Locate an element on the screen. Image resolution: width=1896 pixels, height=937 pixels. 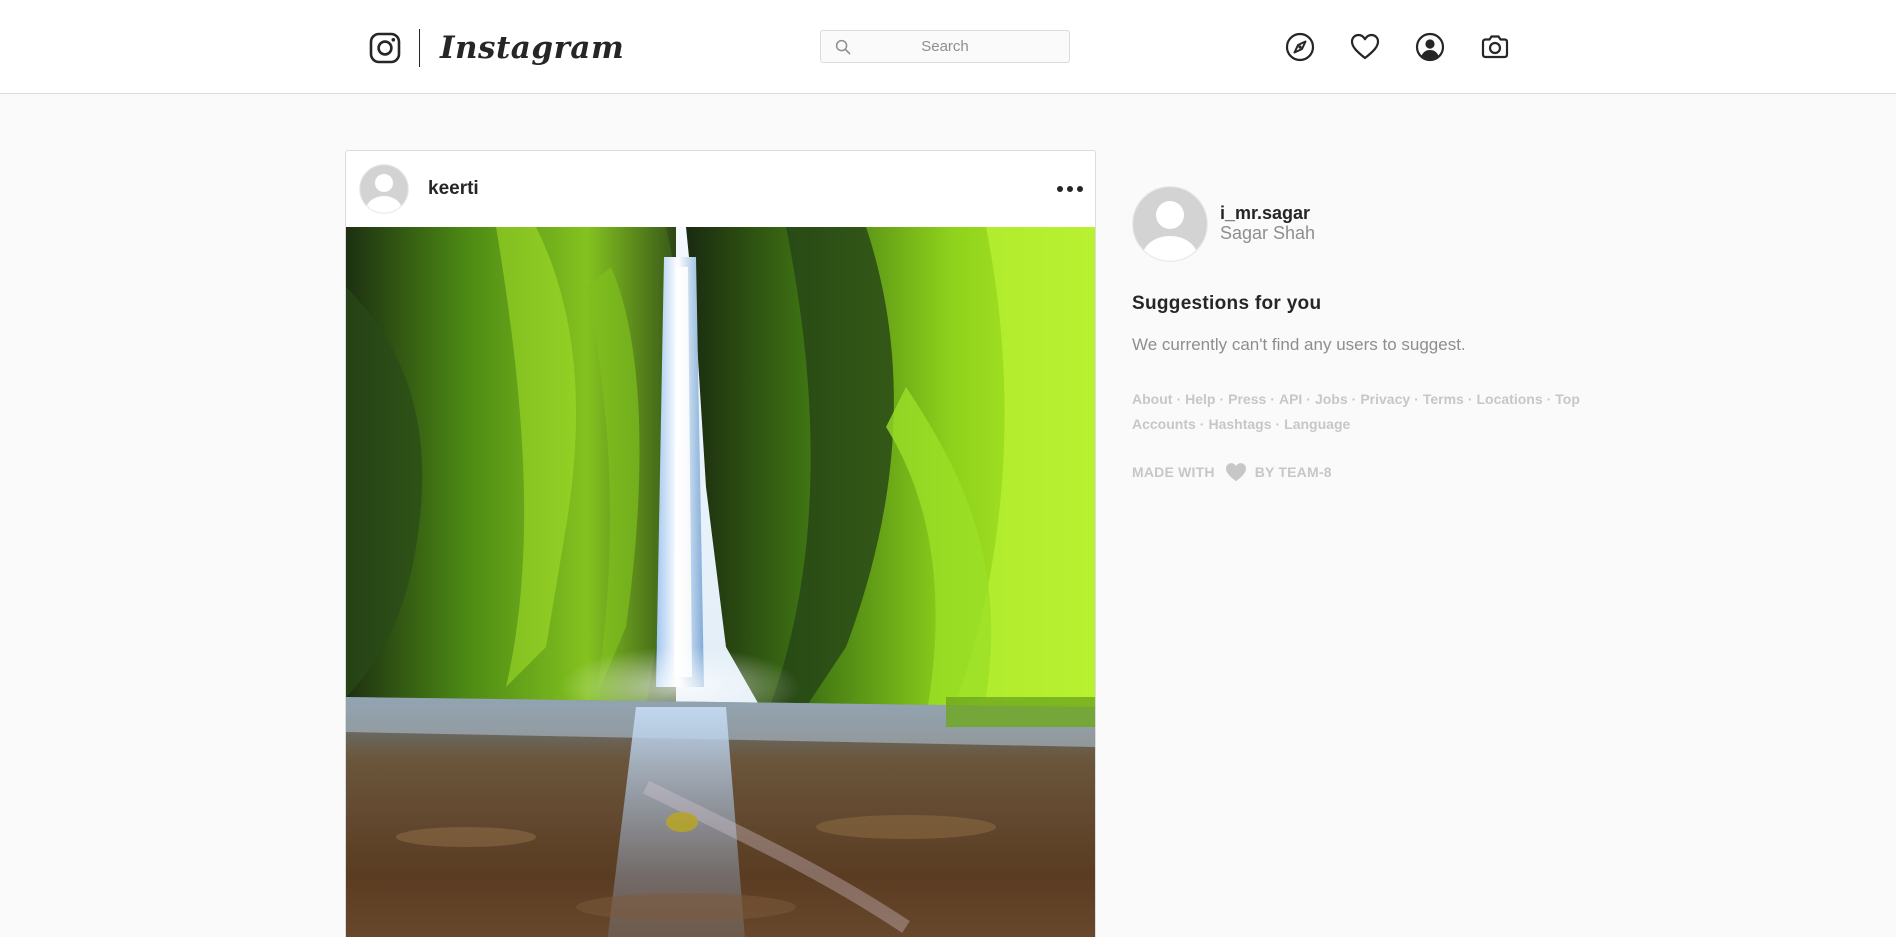
made-with-prefix: MADE WITH is located at coordinates (1173, 472).